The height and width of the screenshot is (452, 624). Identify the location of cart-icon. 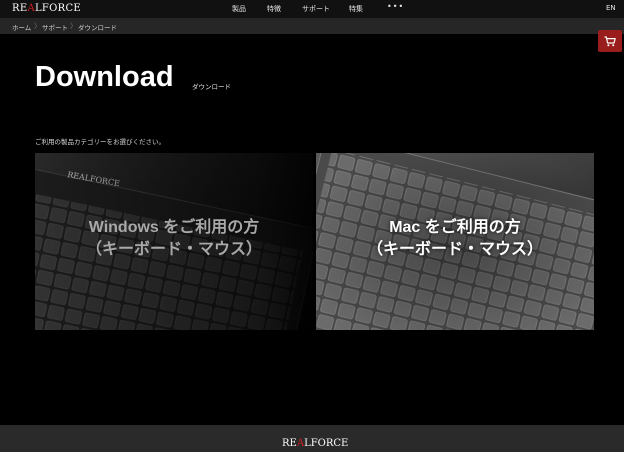
(610, 40).